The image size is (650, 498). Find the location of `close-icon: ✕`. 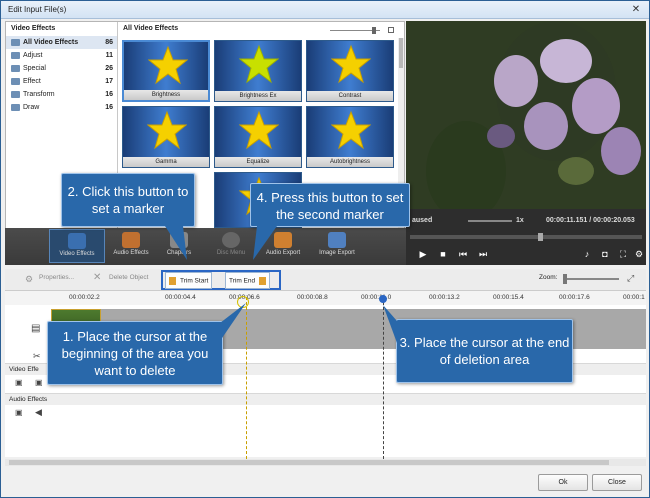

close-icon: ✕ is located at coordinates (636, 10).